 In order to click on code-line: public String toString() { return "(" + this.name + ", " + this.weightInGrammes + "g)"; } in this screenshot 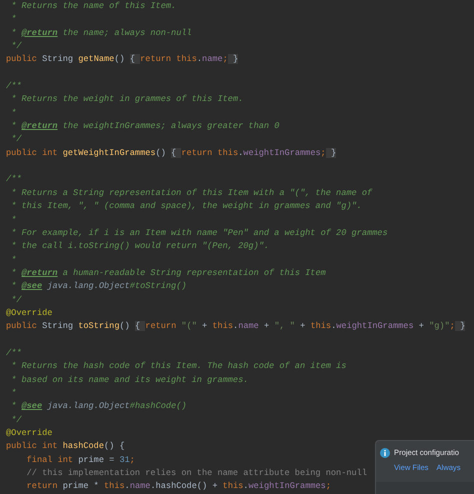, I will do `click(236, 327)`.